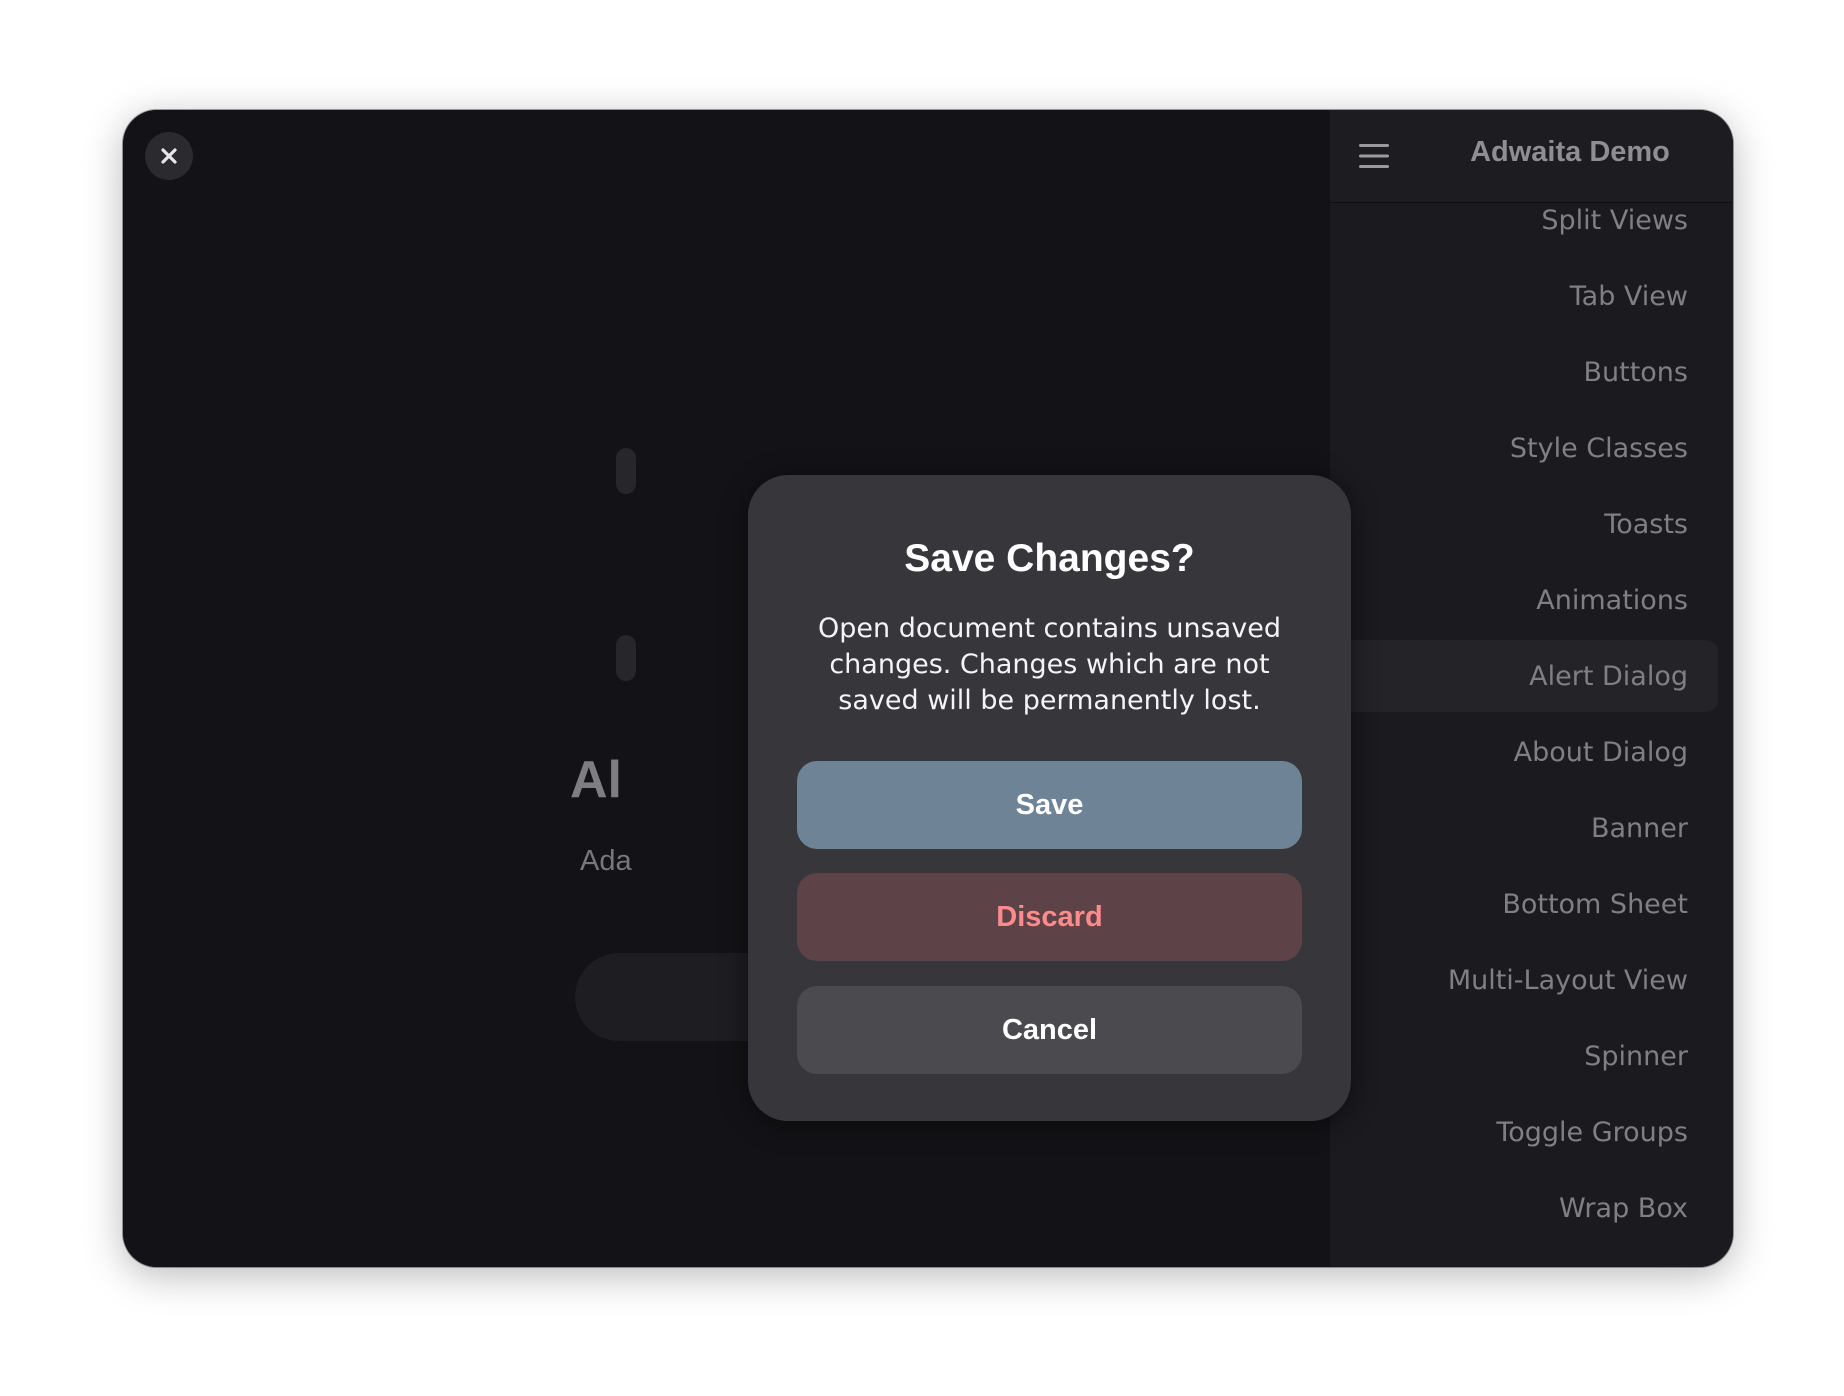 The image size is (1844, 1396). I want to click on sidebar-item-multi-layout-view: Multi-Layout View, so click(1529, 980).